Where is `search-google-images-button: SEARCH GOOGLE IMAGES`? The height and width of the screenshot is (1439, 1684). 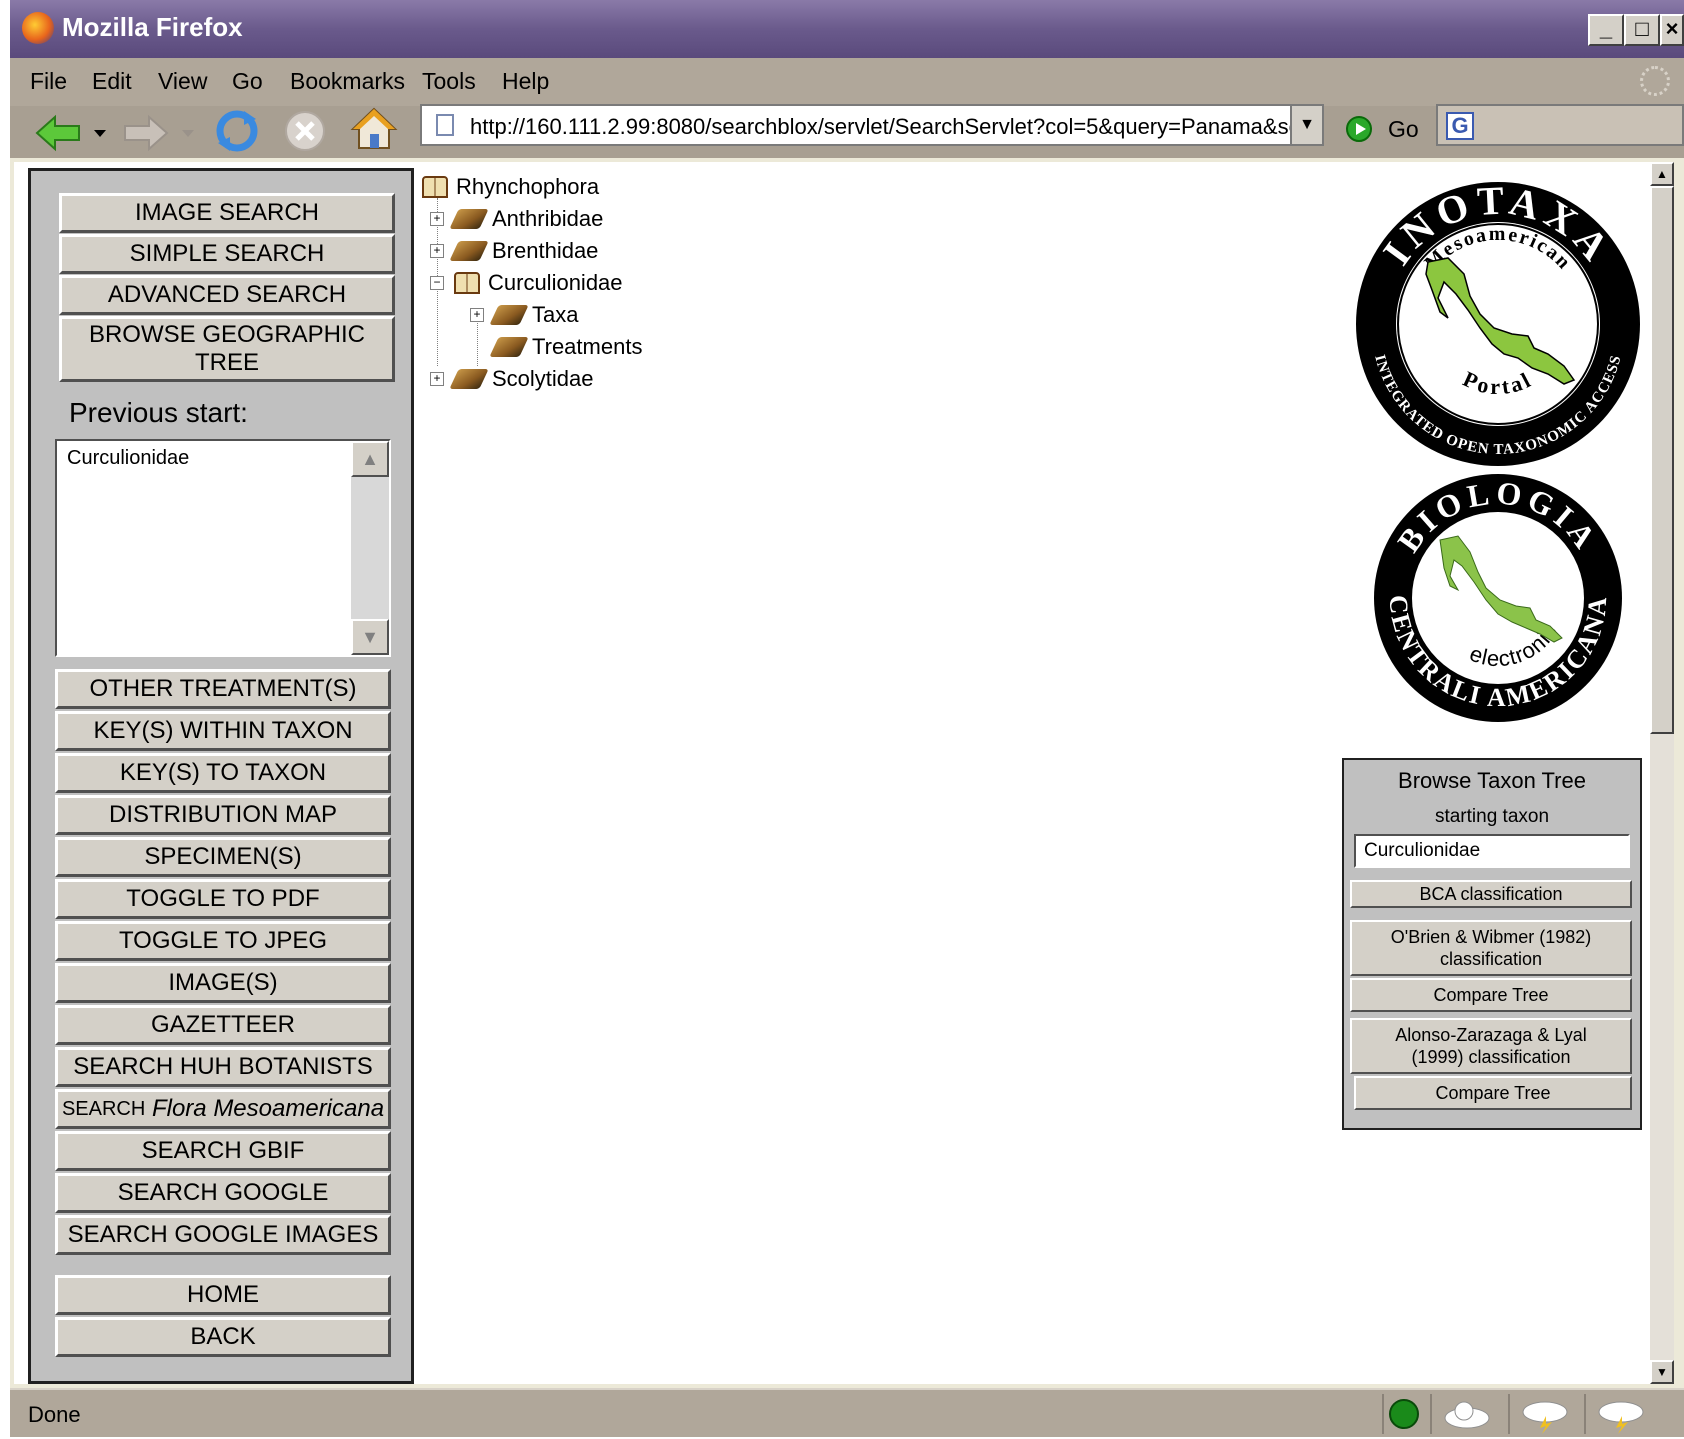
search-google-images-button: SEARCH GOOGLE IMAGES is located at coordinates (223, 1235).